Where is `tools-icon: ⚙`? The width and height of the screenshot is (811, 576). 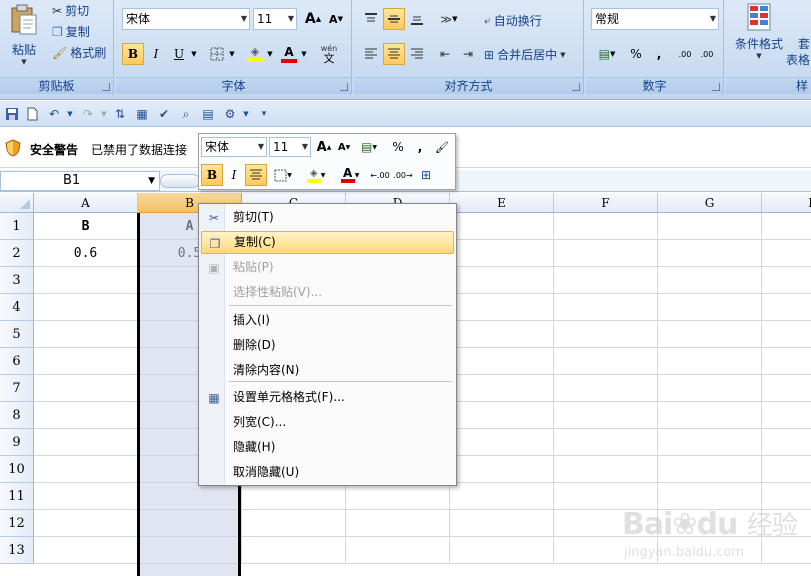 tools-icon: ⚙ is located at coordinates (230, 114).